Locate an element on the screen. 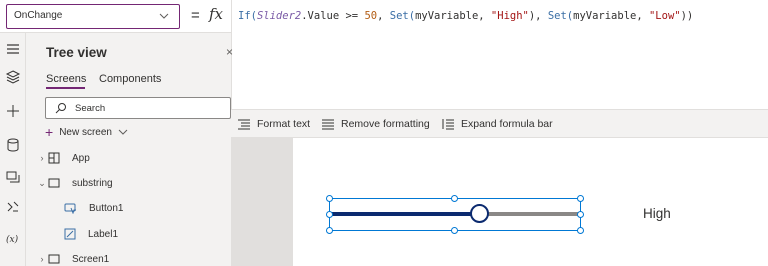 Image resolution: width=768 pixels, height=266 pixels. expand-formula-bar-button: Expand formula bar is located at coordinates (497, 124).